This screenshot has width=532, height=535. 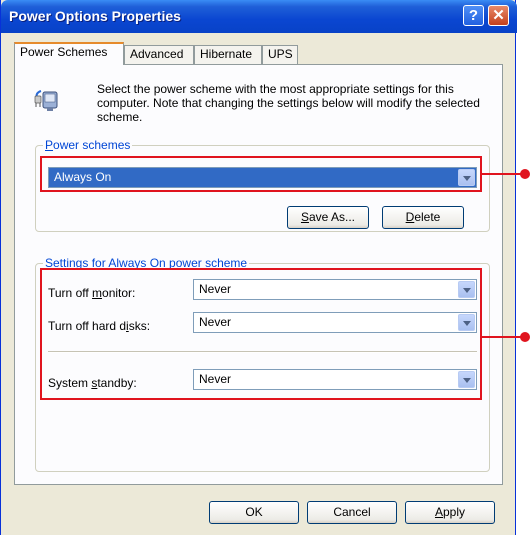 What do you see at coordinates (503, 337) in the screenshot?
I see `settings-callout-line` at bounding box center [503, 337].